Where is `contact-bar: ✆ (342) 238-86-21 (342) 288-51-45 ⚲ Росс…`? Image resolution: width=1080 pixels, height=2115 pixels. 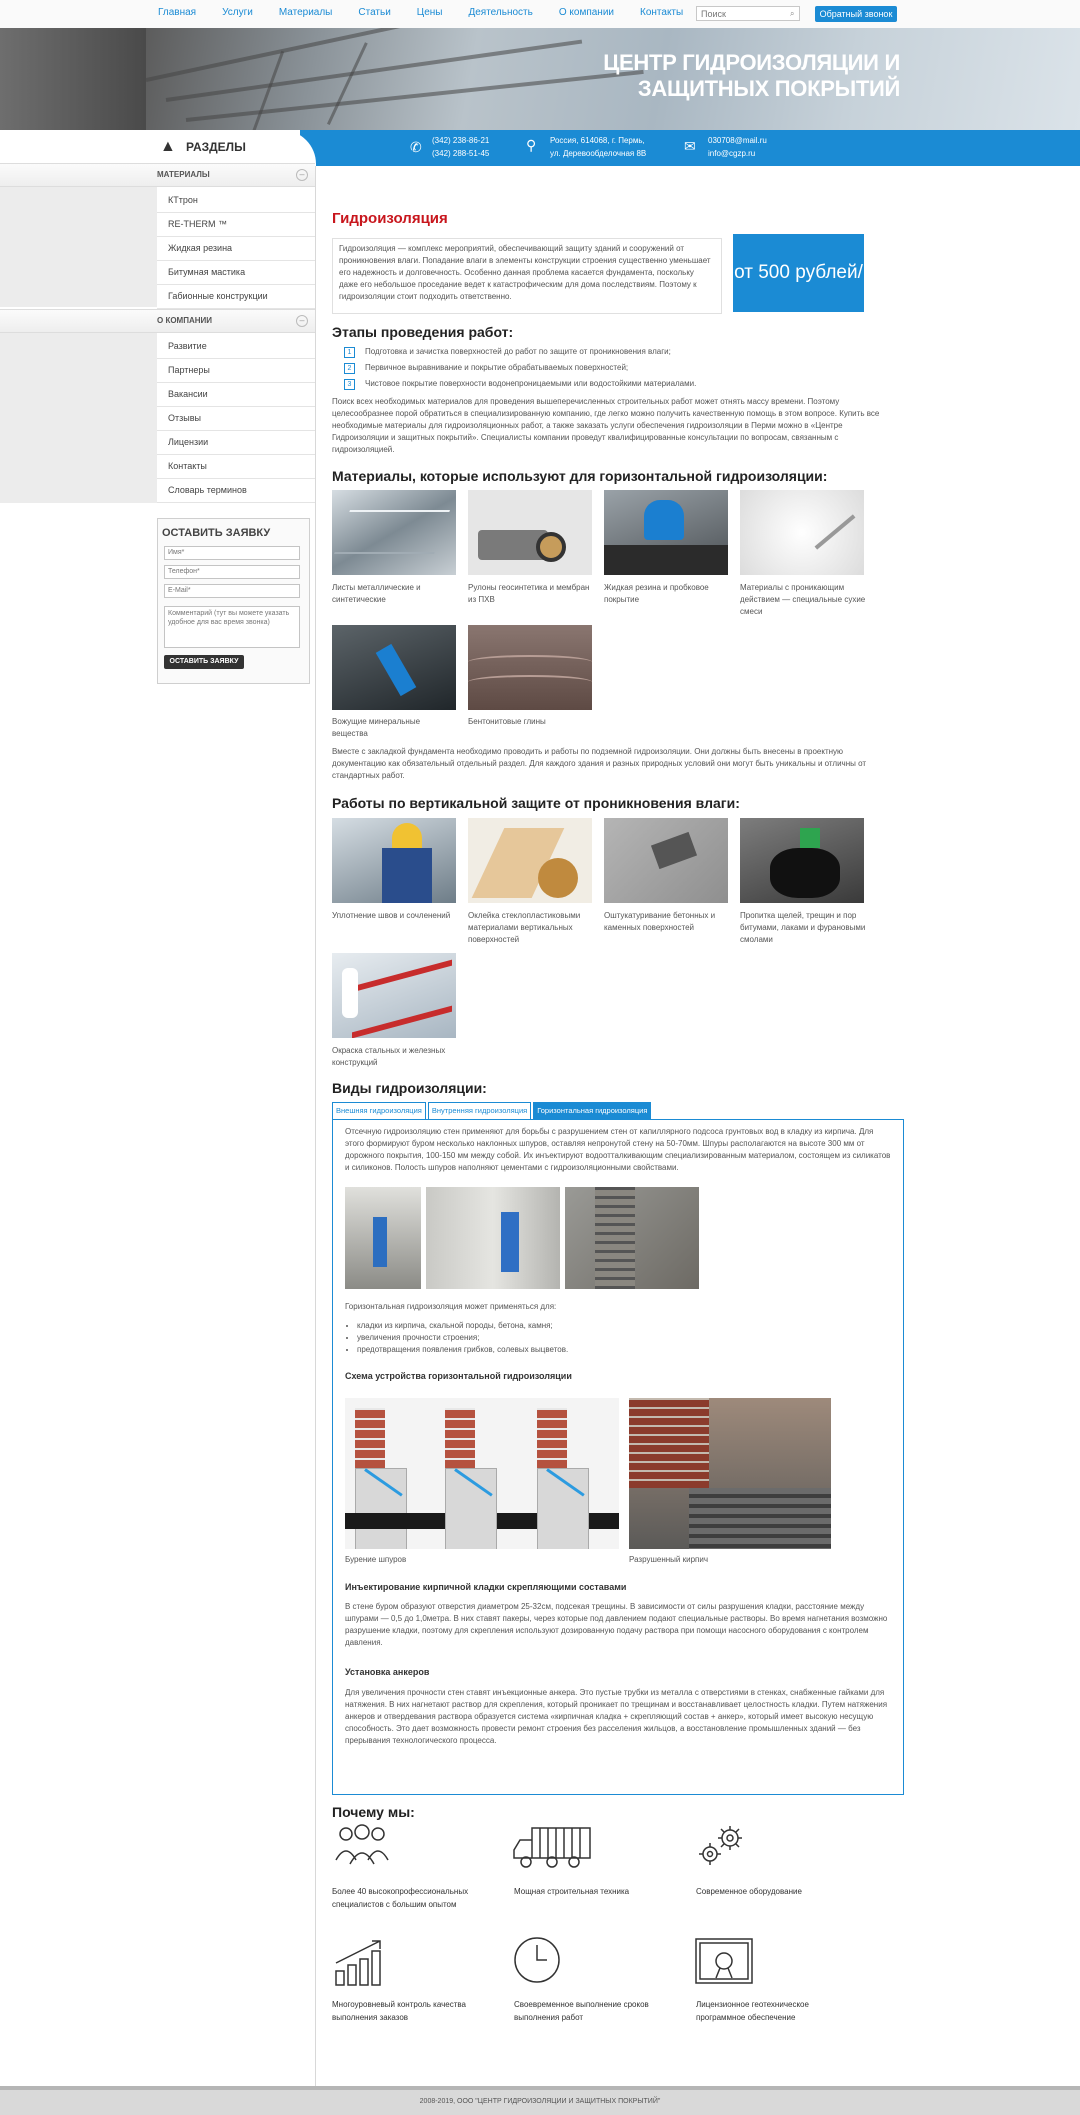 contact-bar: ✆ (342) 238-86-21 (342) 288-51-45 ⚲ Росс… is located at coordinates (690, 148).